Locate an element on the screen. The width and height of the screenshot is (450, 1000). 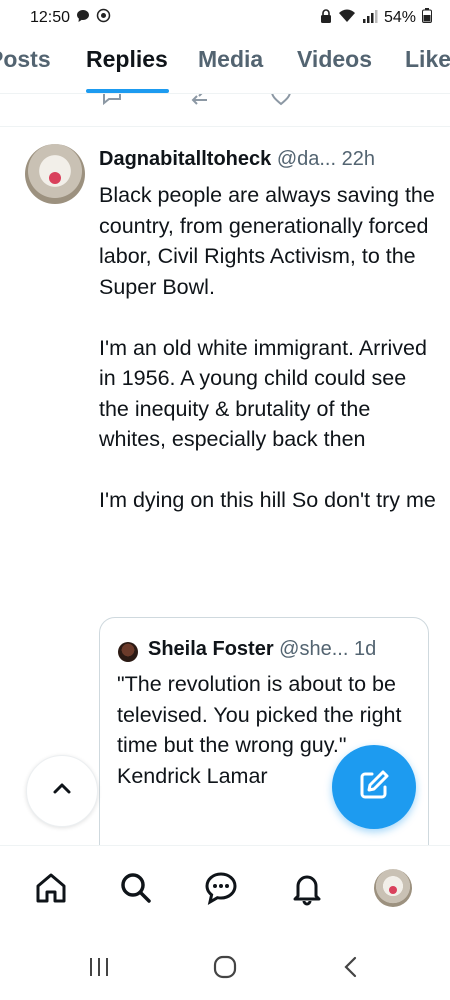
tab-videos: Videos is located at coordinates (334, 59).